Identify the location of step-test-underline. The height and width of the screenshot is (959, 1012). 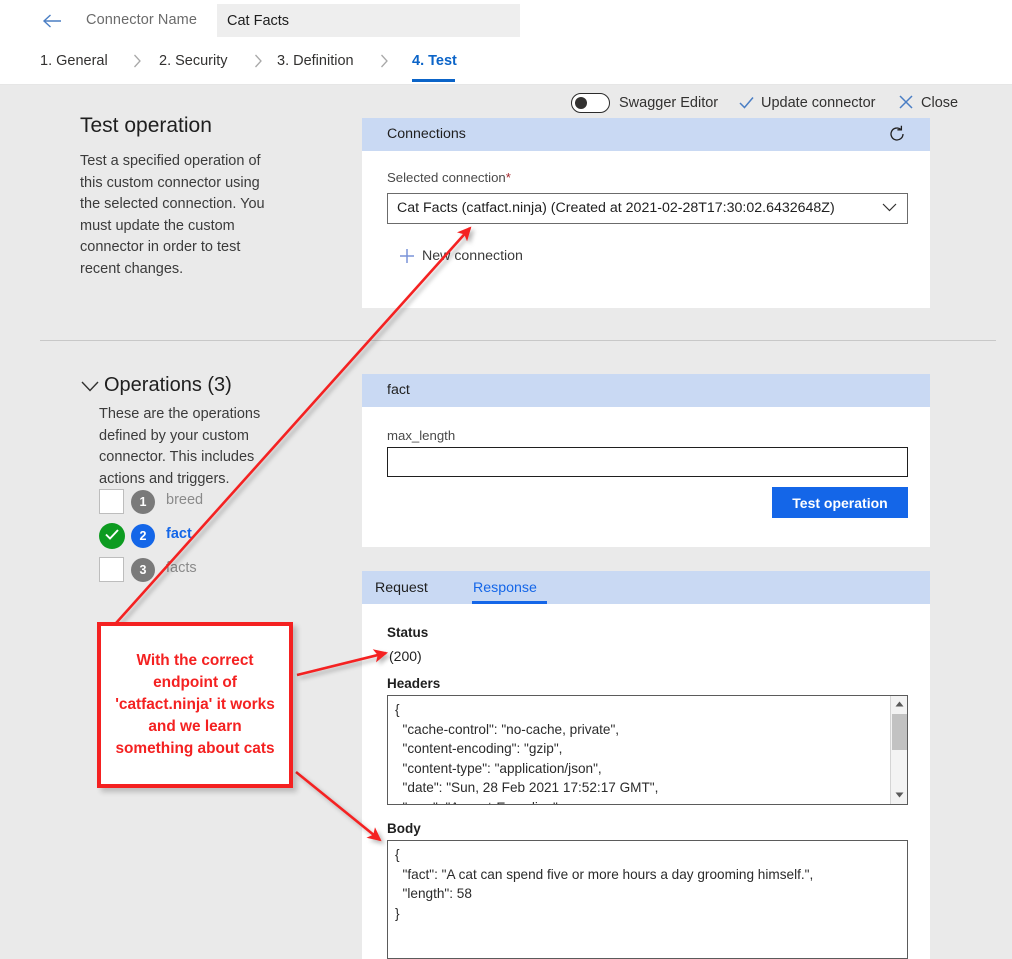
(433, 80).